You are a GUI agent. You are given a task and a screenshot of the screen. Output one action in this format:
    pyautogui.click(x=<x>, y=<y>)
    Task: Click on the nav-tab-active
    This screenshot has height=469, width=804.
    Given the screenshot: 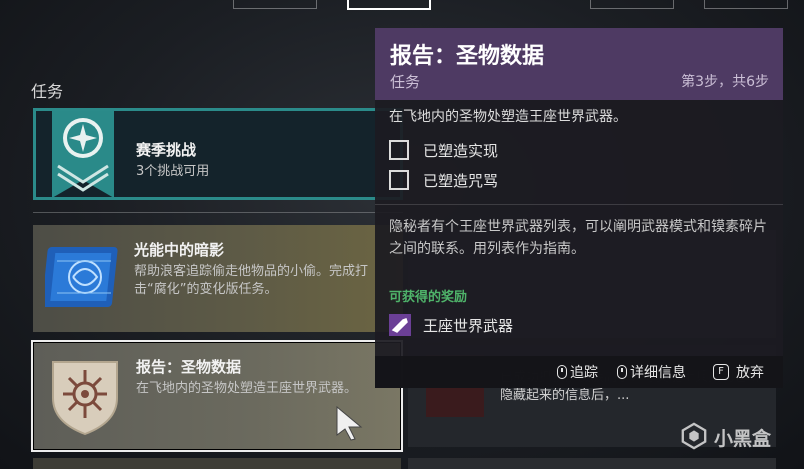 What is the action you would take?
    pyautogui.click(x=389, y=5)
    